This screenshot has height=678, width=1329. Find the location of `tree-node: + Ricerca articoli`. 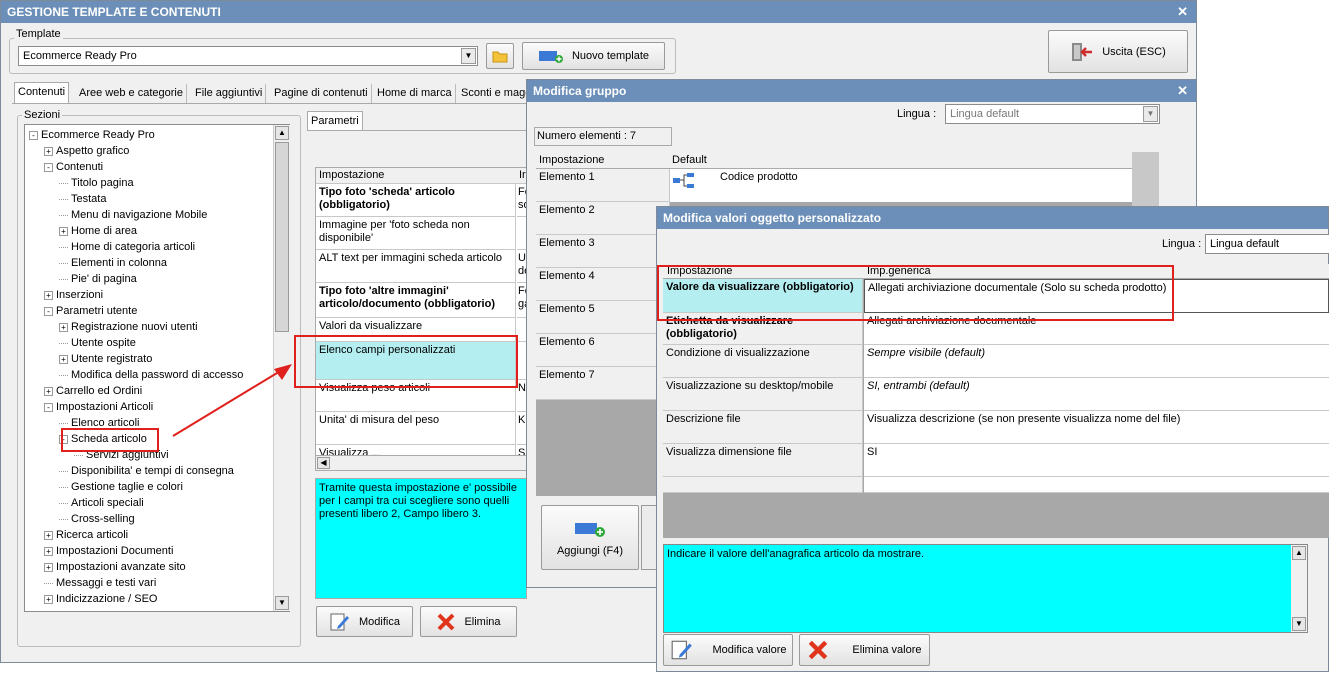

tree-node: + Ricerca articoli is located at coordinates (86, 535).